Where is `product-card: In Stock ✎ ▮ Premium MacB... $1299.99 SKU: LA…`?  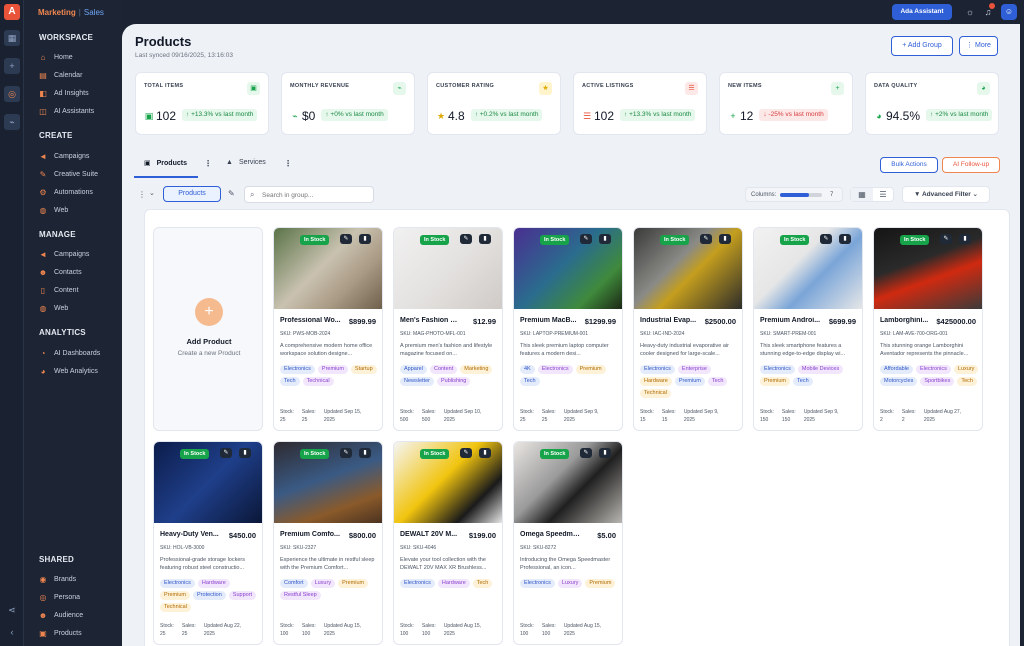
product-card: In Stock ✎ ▮ Premium MacB... $1299.99 SKU: LA… is located at coordinates (568, 329).